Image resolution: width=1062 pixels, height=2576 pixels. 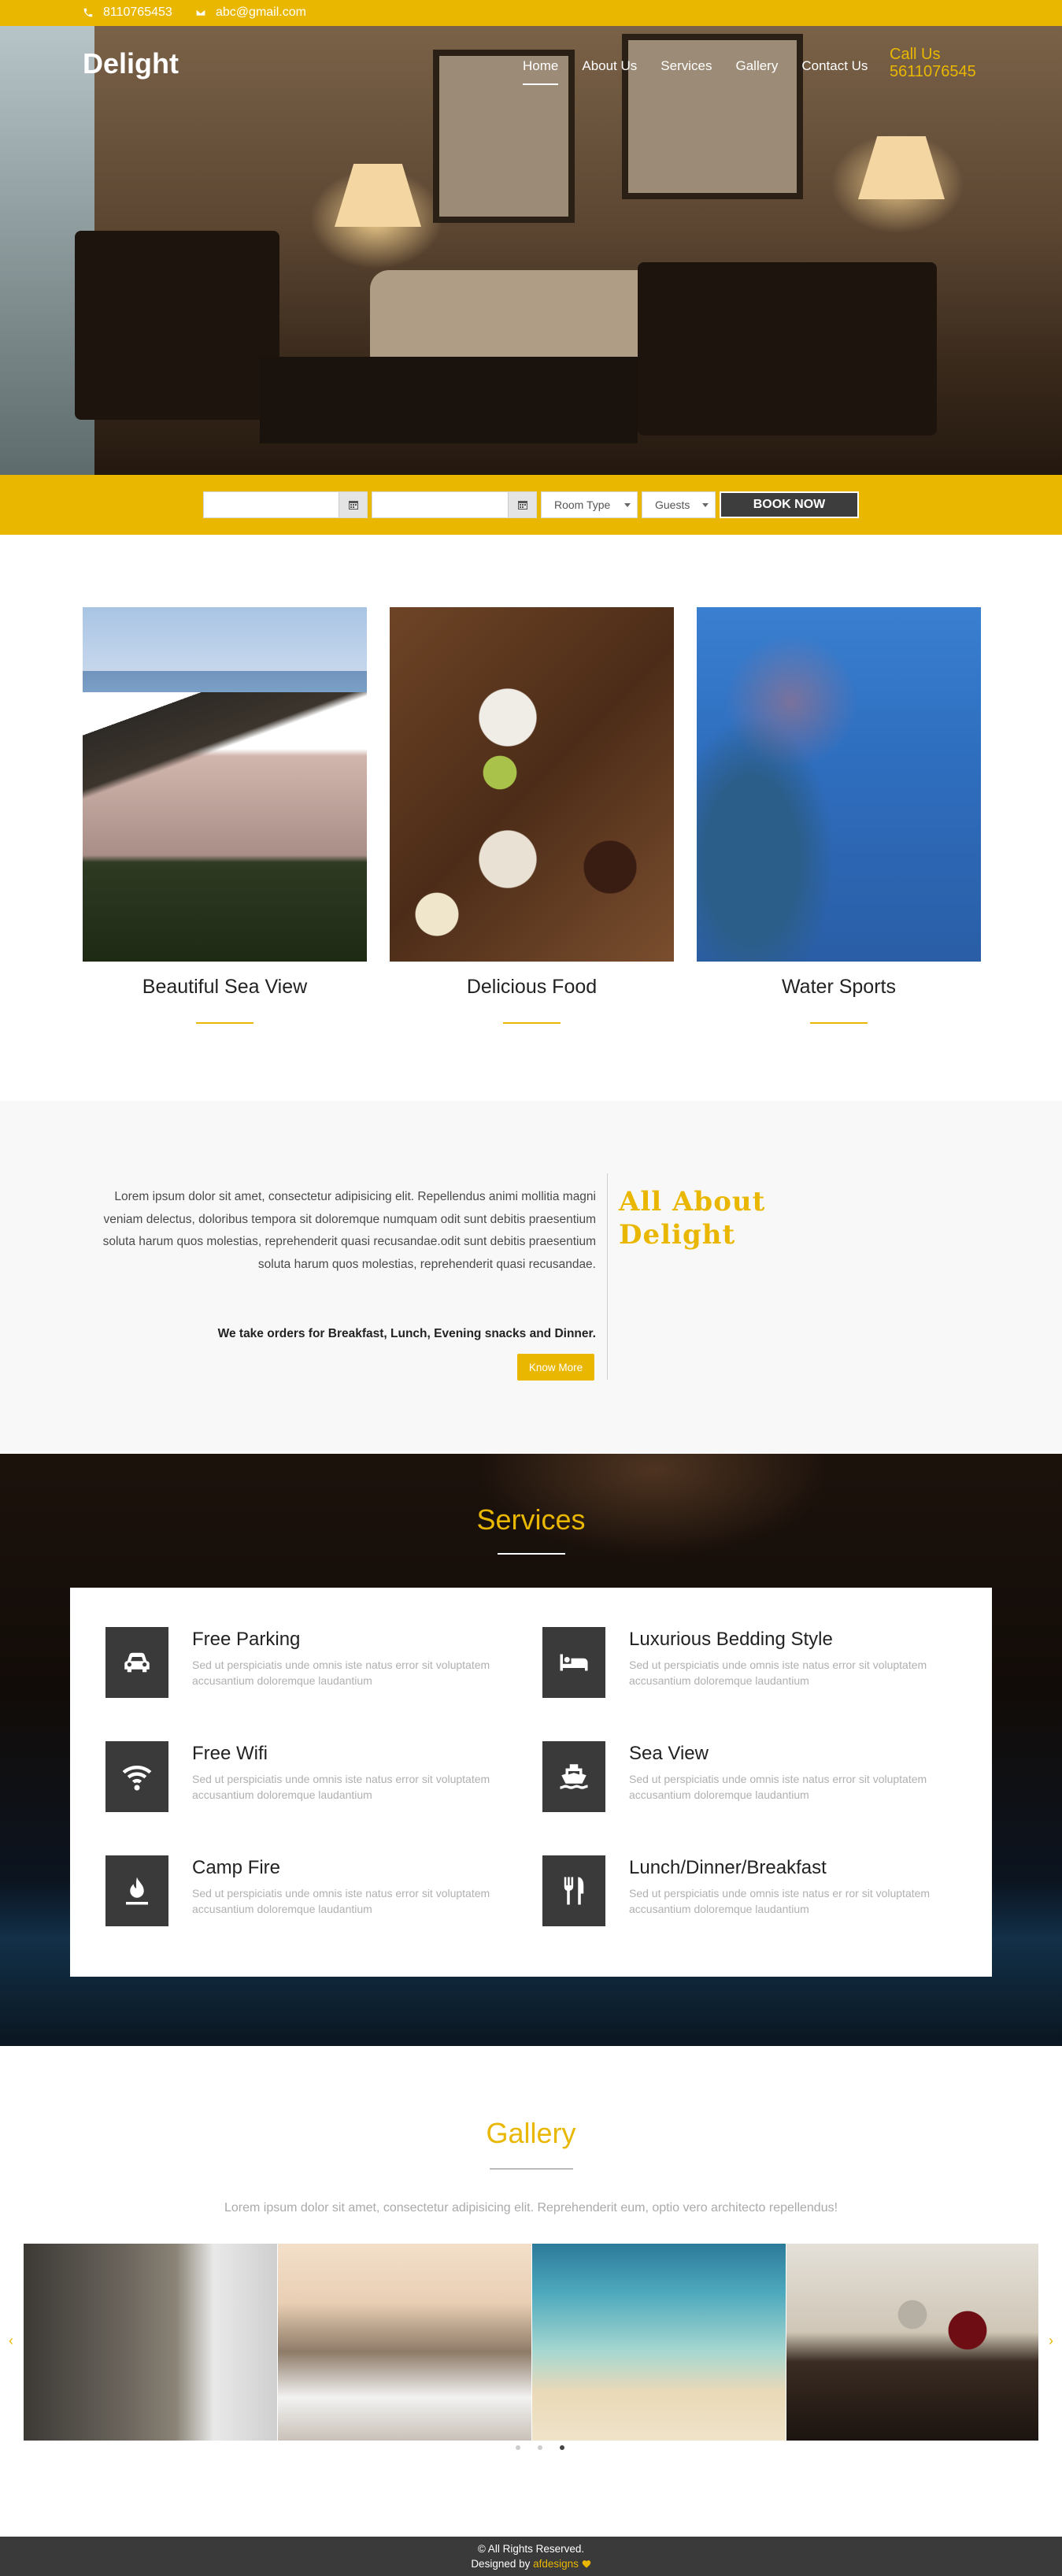 What do you see at coordinates (137, 1776) in the screenshot?
I see `wifi-icon` at bounding box center [137, 1776].